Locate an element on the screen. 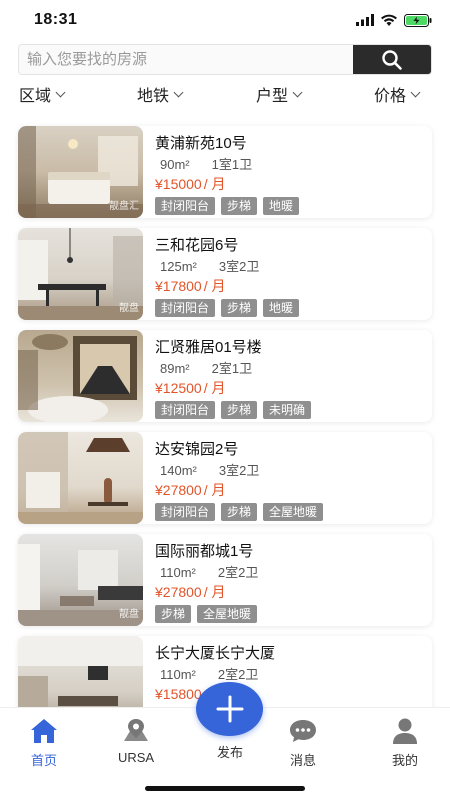  plus-icon is located at coordinates (229, 709).